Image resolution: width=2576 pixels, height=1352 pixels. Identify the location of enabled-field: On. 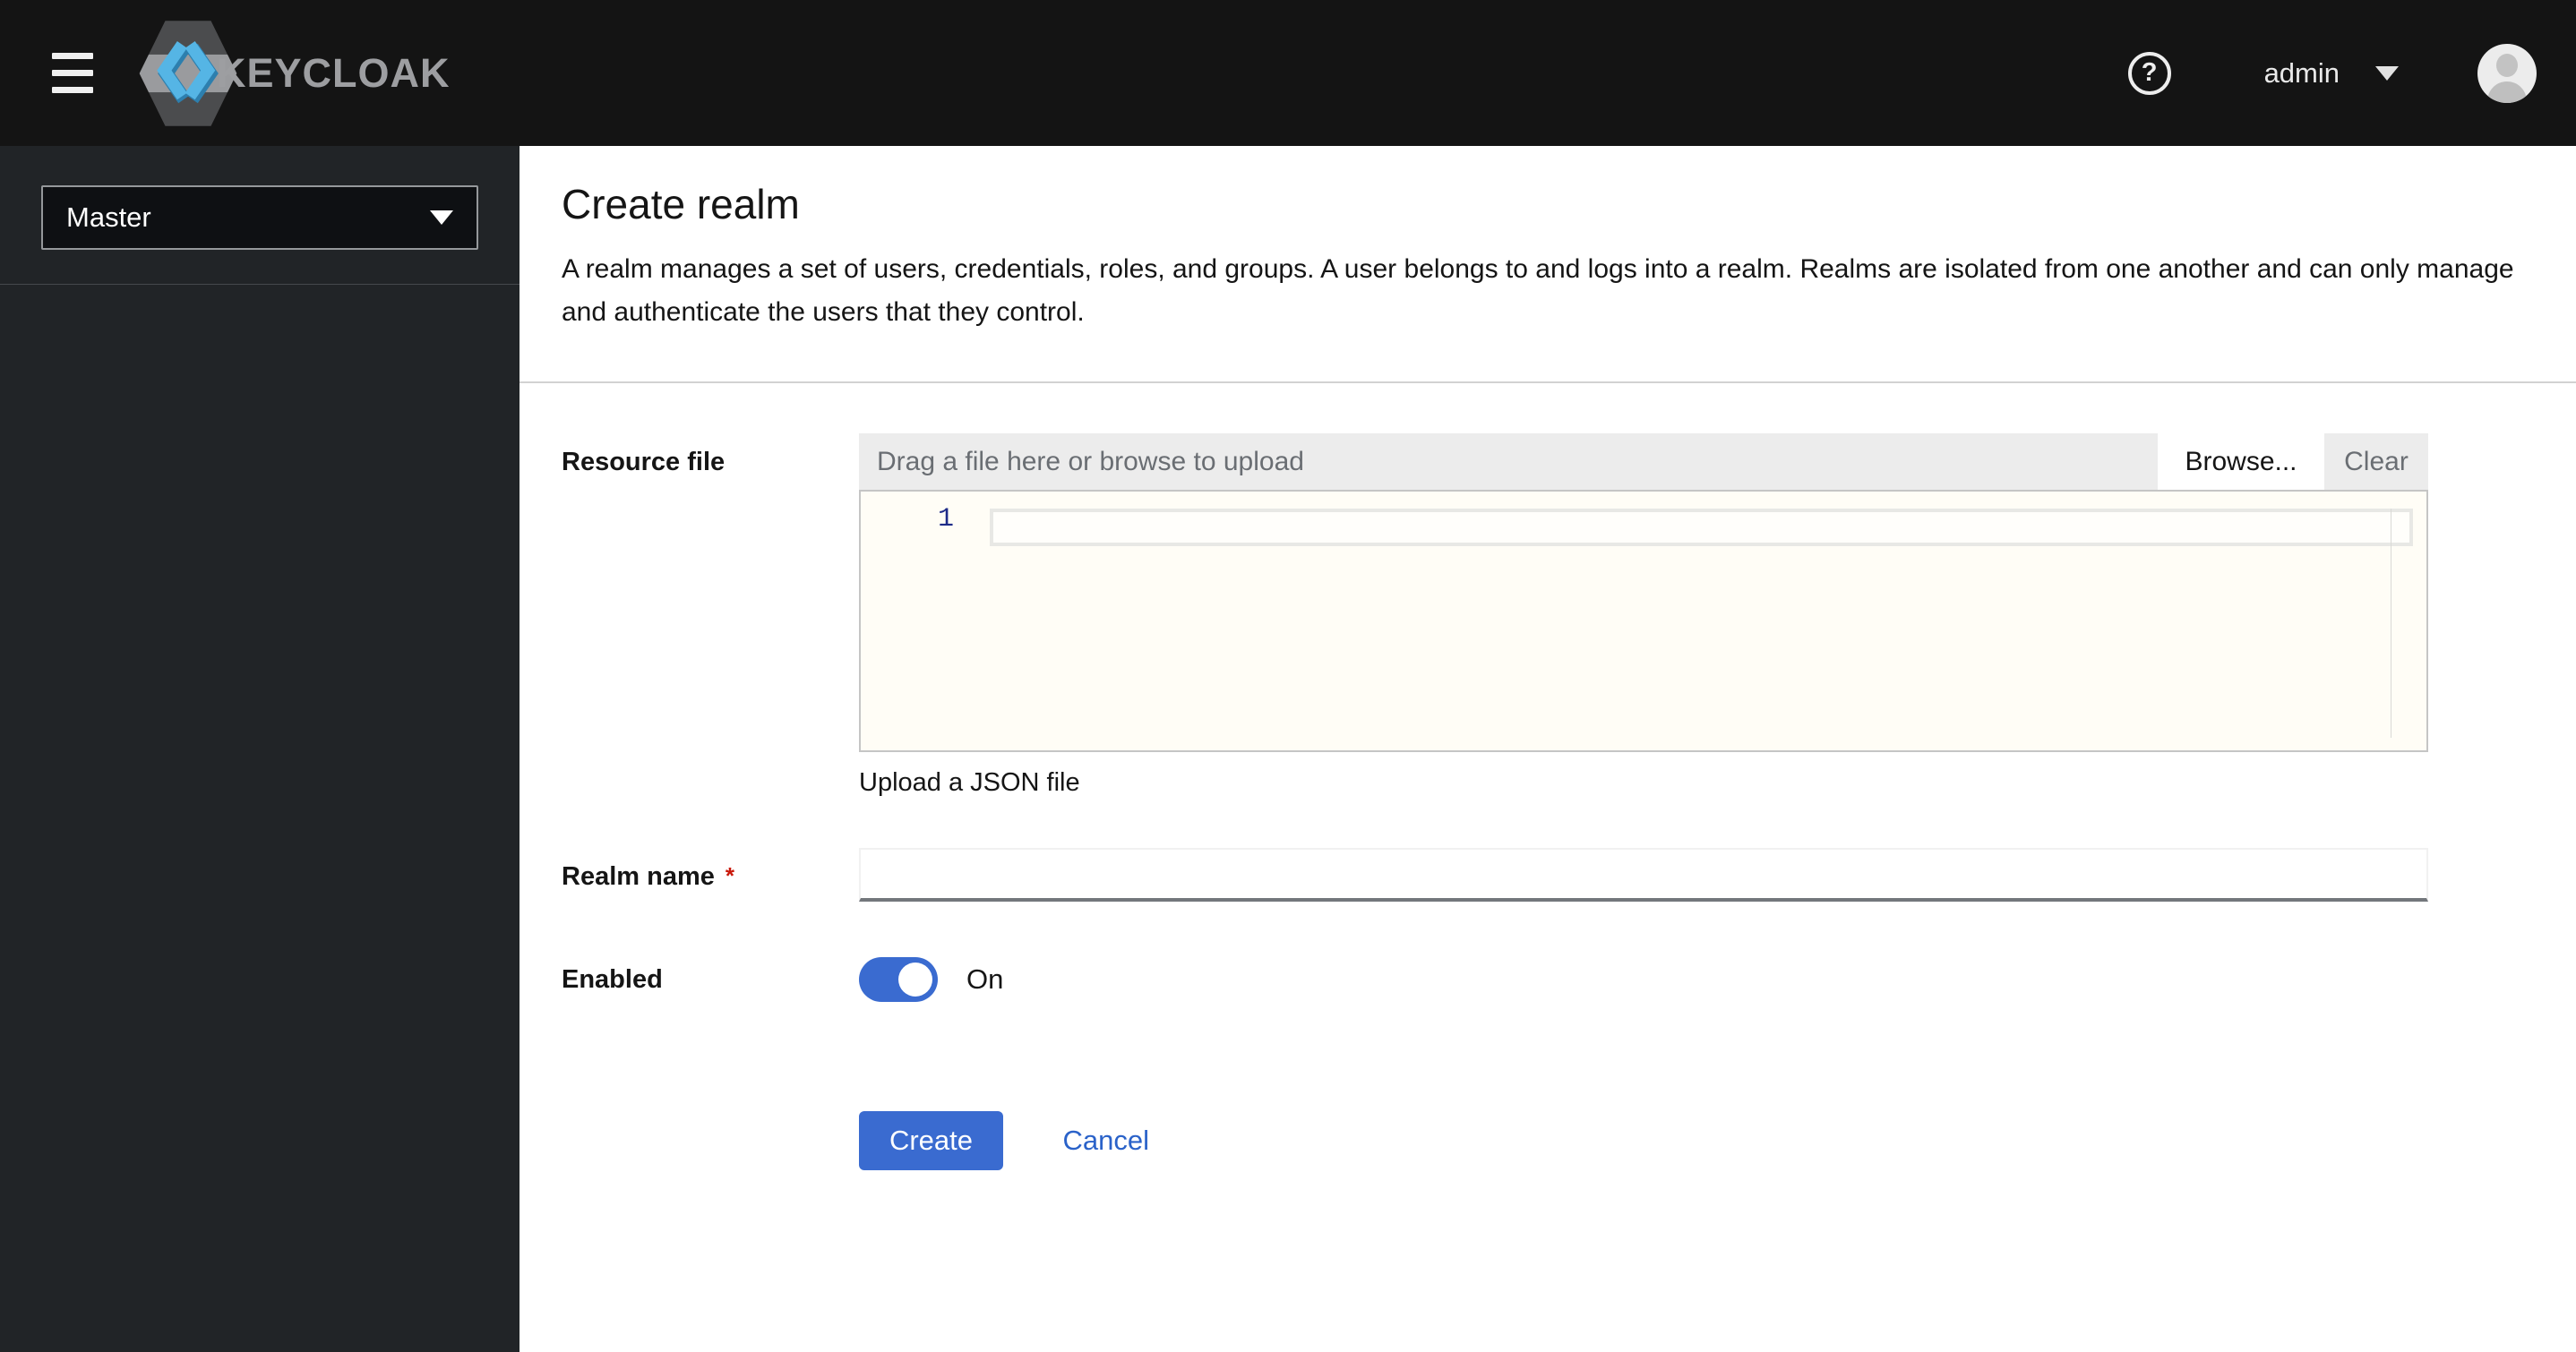
(1643, 979).